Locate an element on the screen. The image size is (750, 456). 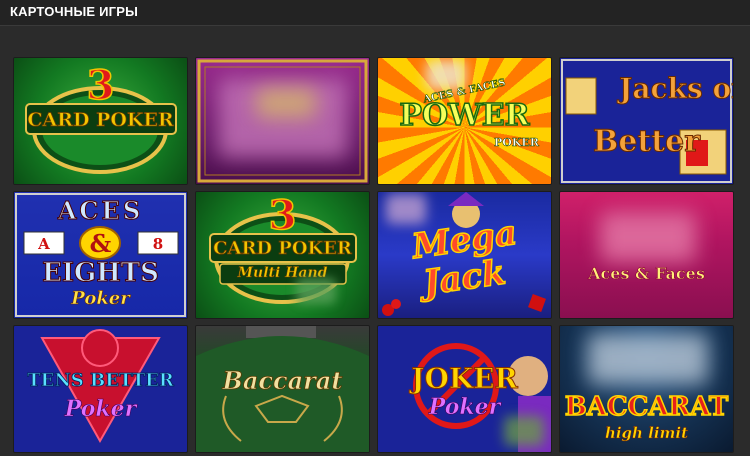
logo-title: Baccarat is located at coordinates (282, 381).